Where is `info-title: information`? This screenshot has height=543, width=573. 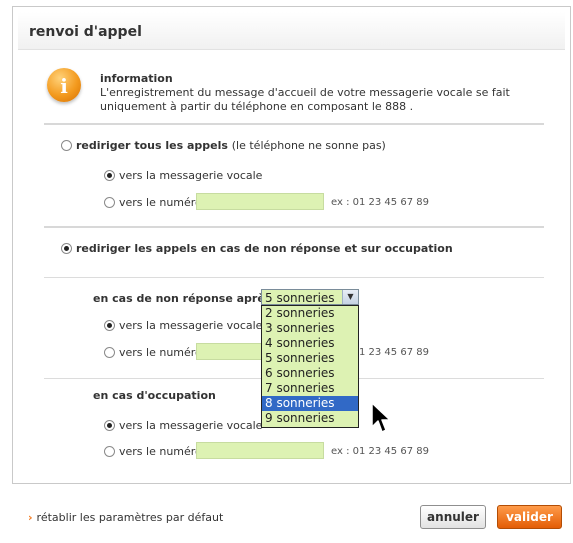
info-title: information is located at coordinates (136, 78).